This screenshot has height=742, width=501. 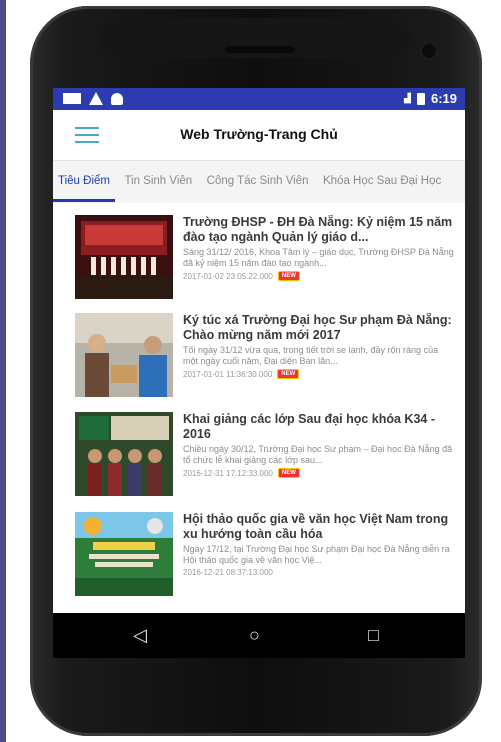 I want to click on app-bar: Web Trường-Trang Chủ, so click(x=259, y=135).